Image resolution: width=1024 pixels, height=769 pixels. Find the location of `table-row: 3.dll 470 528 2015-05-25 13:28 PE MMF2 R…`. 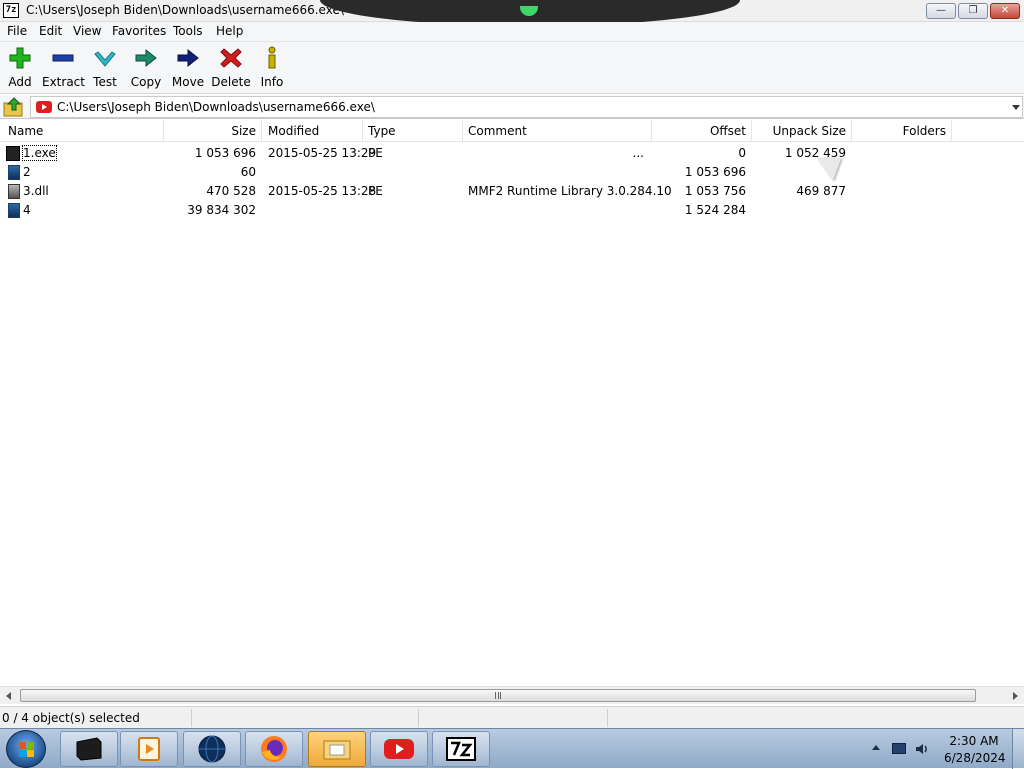

table-row: 3.dll 470 528 2015-05-25 13:28 PE MMF2 R… is located at coordinates (512, 191).